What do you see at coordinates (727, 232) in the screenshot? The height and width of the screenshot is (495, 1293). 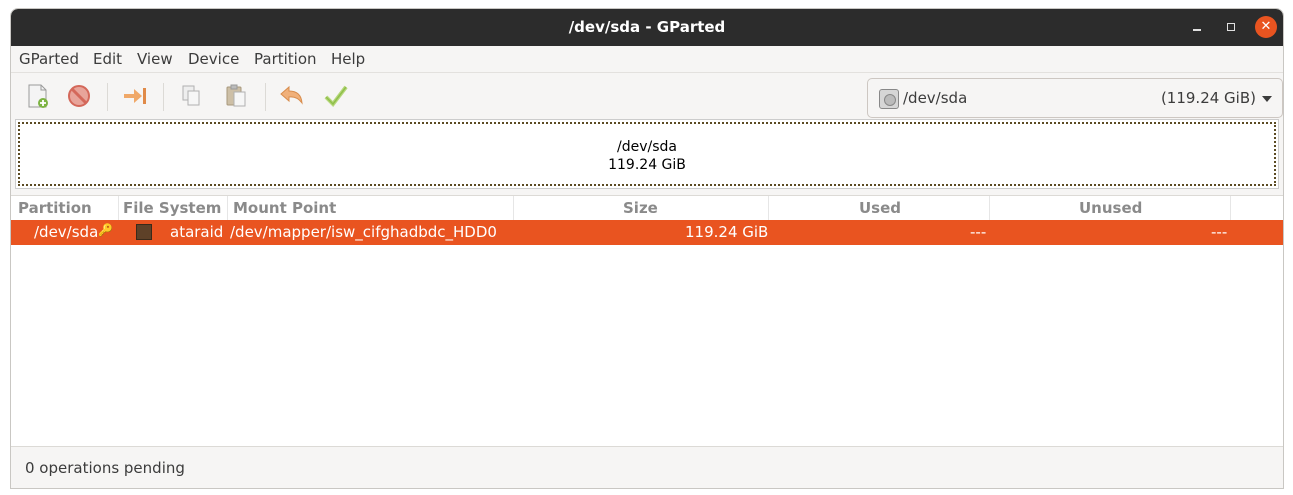 I see `cell-size: 119.24 GiB` at bounding box center [727, 232].